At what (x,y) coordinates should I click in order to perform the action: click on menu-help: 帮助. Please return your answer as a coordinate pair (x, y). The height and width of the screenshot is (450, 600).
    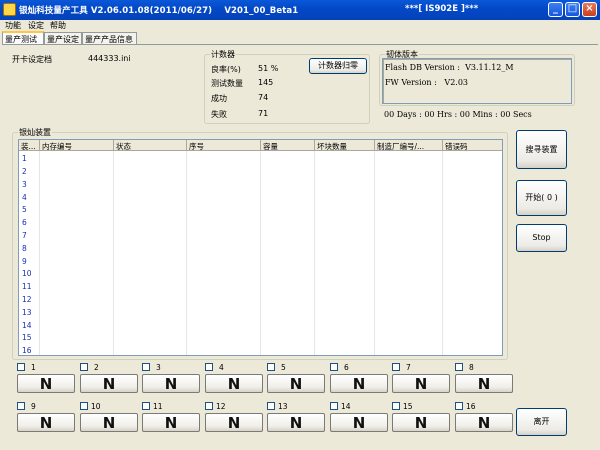
    Looking at the image, I should click on (58, 25).